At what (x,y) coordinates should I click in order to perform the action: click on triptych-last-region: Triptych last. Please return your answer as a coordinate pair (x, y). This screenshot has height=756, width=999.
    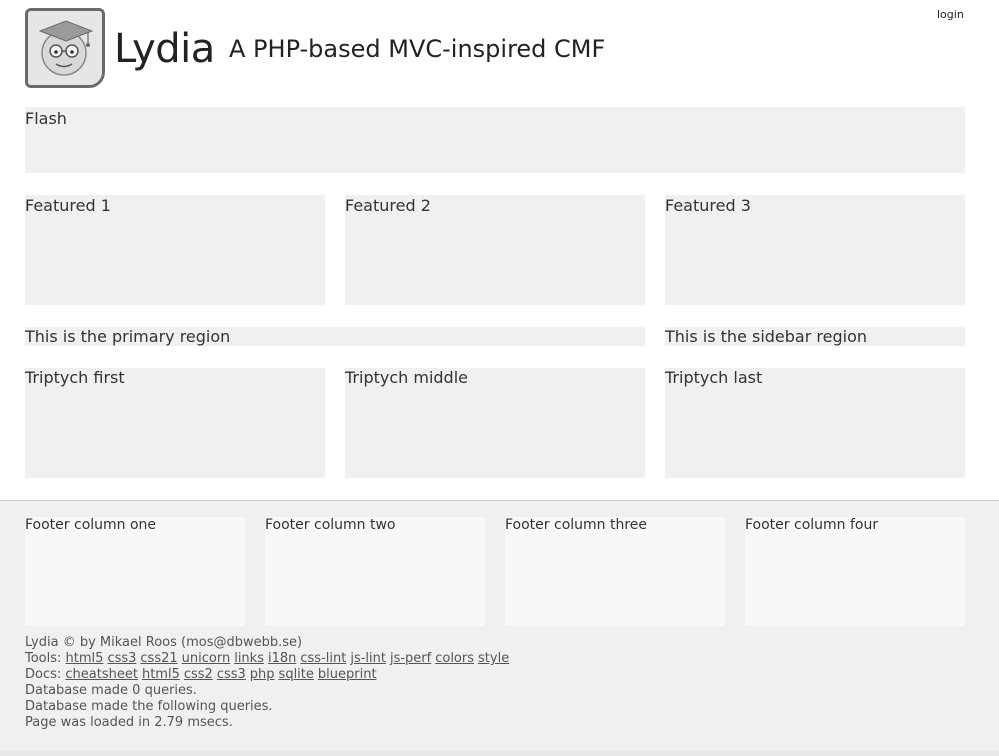
    Looking at the image, I should click on (815, 423).